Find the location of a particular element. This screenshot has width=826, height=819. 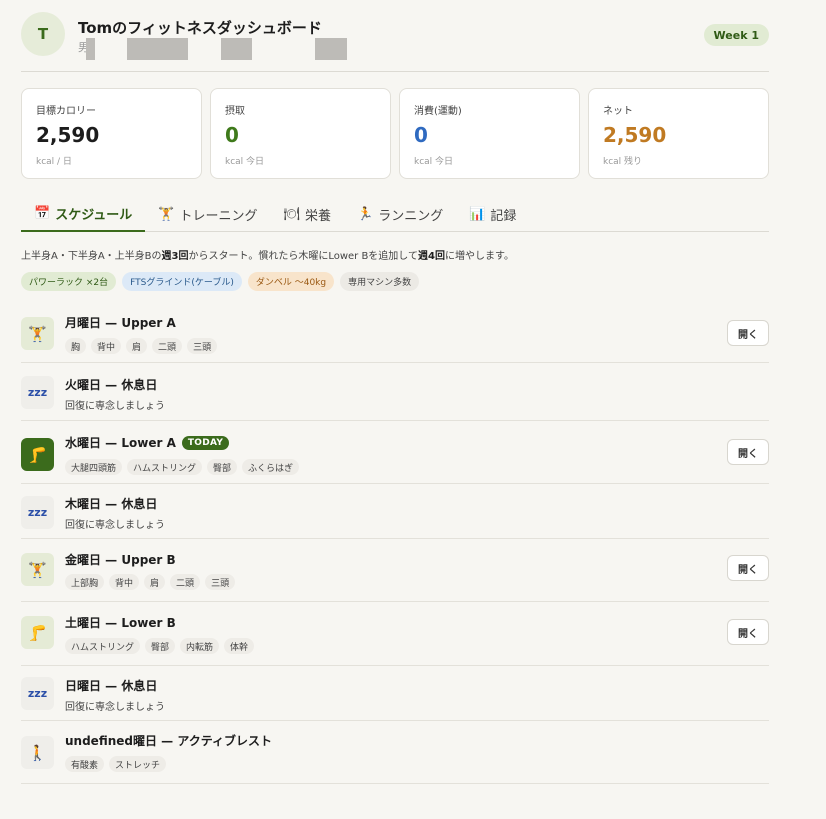

schedule-row-sunday: zzz 日曜日 — 休息日 回復に専念しましょう is located at coordinates (395, 693).